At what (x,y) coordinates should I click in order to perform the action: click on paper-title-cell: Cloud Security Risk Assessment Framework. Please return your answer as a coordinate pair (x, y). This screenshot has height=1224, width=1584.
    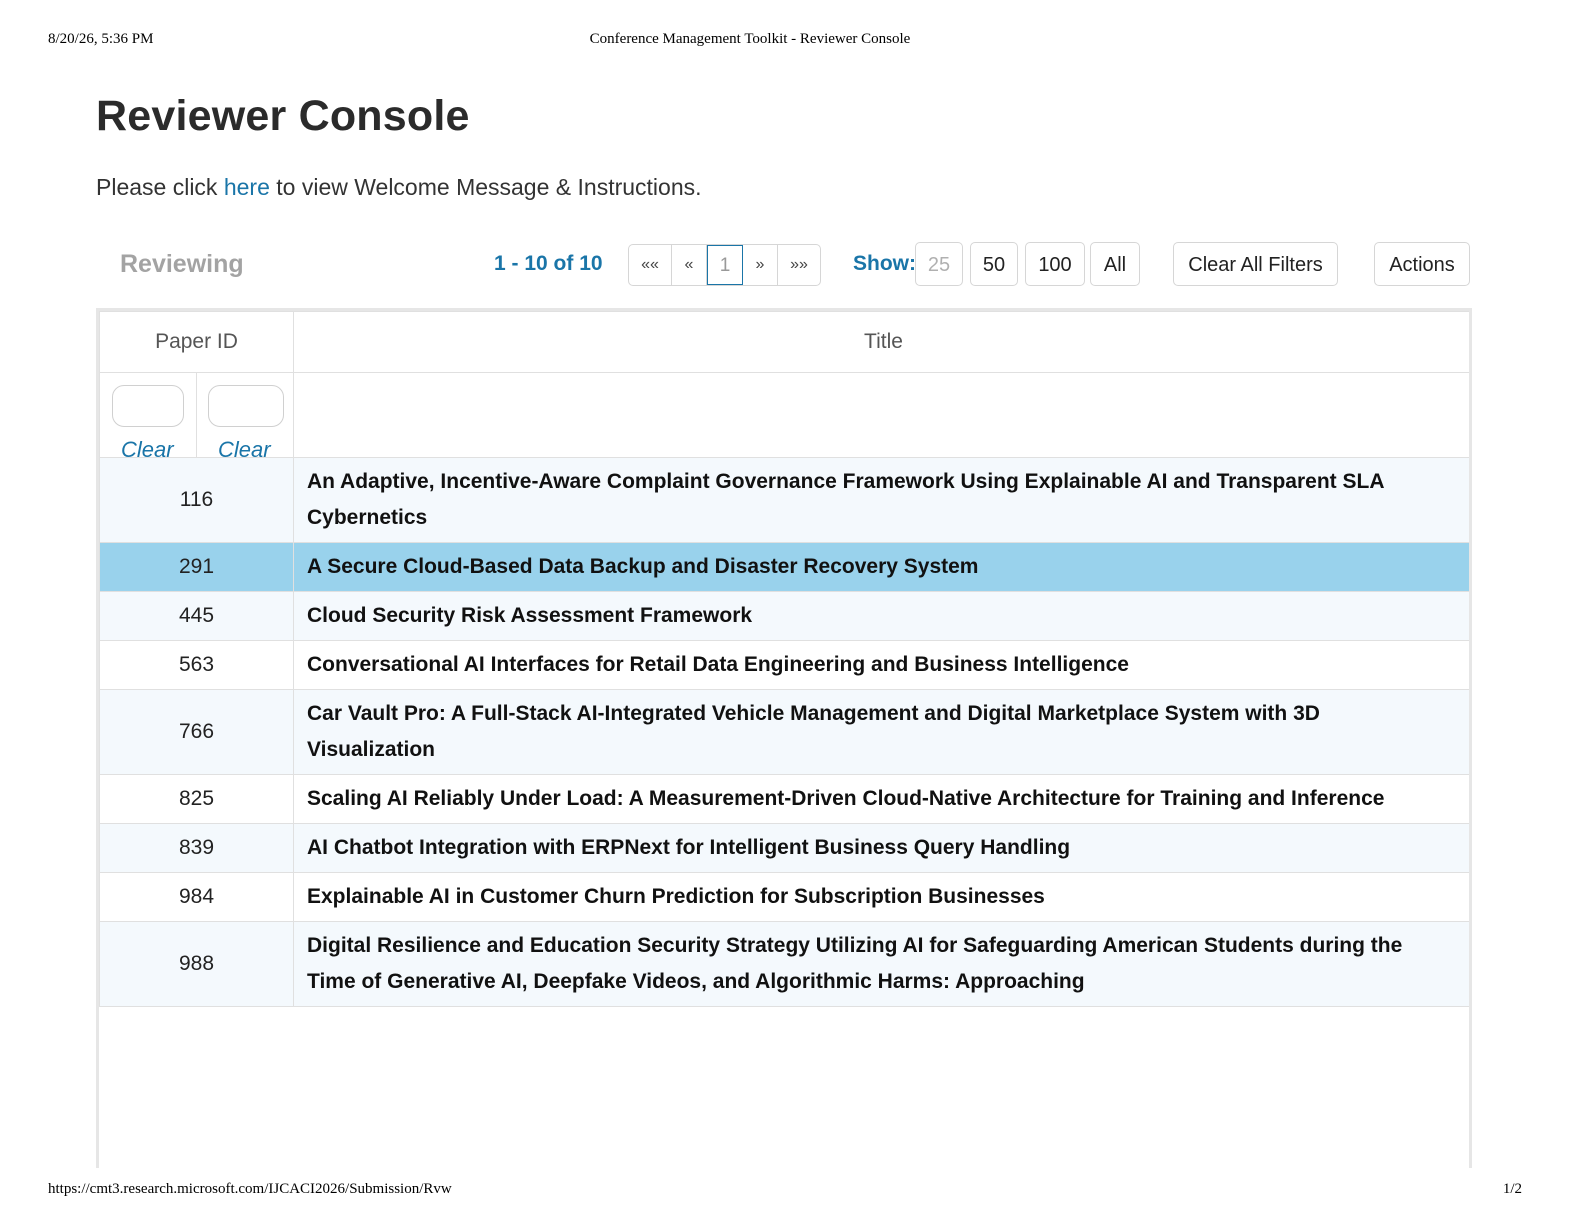
    Looking at the image, I should click on (881, 616).